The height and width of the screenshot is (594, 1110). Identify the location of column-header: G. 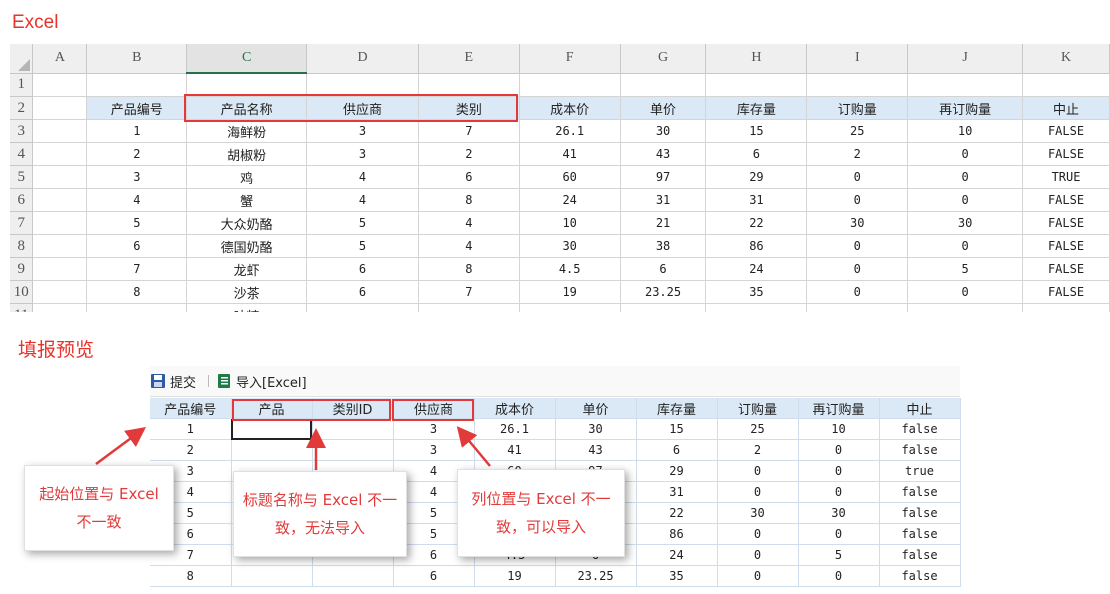
(663, 59).